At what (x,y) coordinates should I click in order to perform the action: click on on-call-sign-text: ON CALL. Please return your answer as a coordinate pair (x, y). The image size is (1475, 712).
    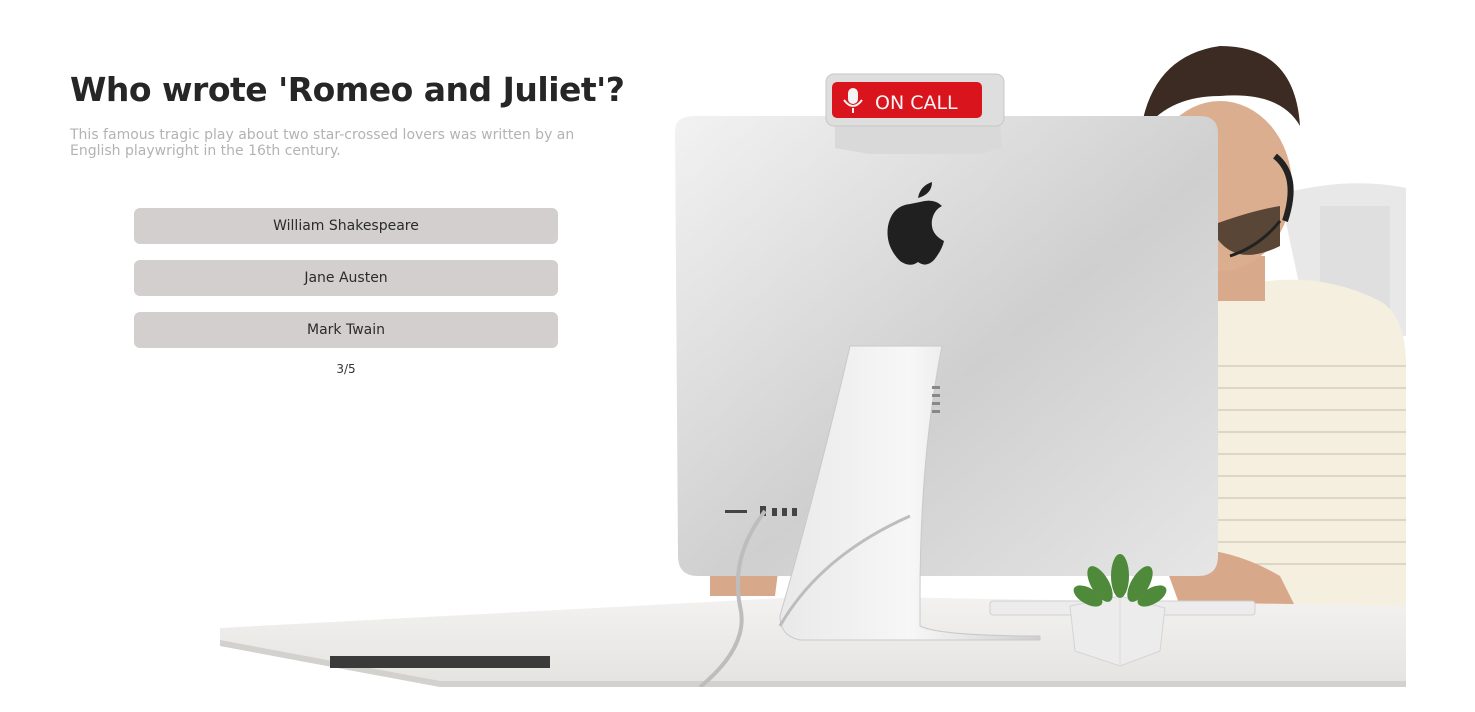
    Looking at the image, I should click on (916, 103).